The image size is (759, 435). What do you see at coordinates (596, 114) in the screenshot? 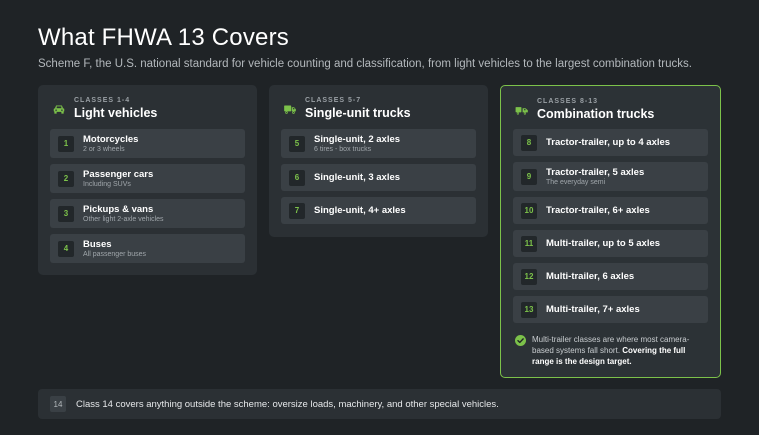
I see `card-title: Combination trucks` at bounding box center [596, 114].